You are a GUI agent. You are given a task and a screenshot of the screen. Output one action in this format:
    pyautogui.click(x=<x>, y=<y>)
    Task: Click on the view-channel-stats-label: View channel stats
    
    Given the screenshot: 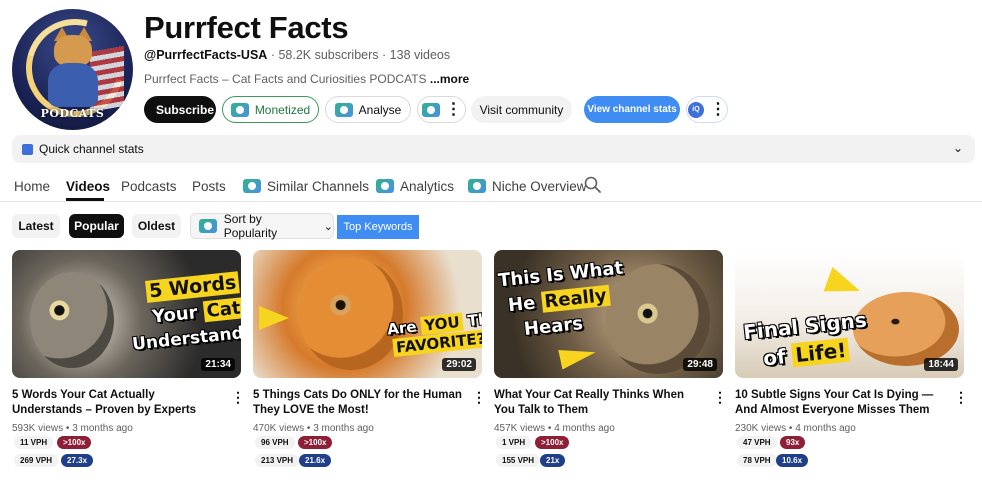 What is the action you would take?
    pyautogui.click(x=632, y=109)
    